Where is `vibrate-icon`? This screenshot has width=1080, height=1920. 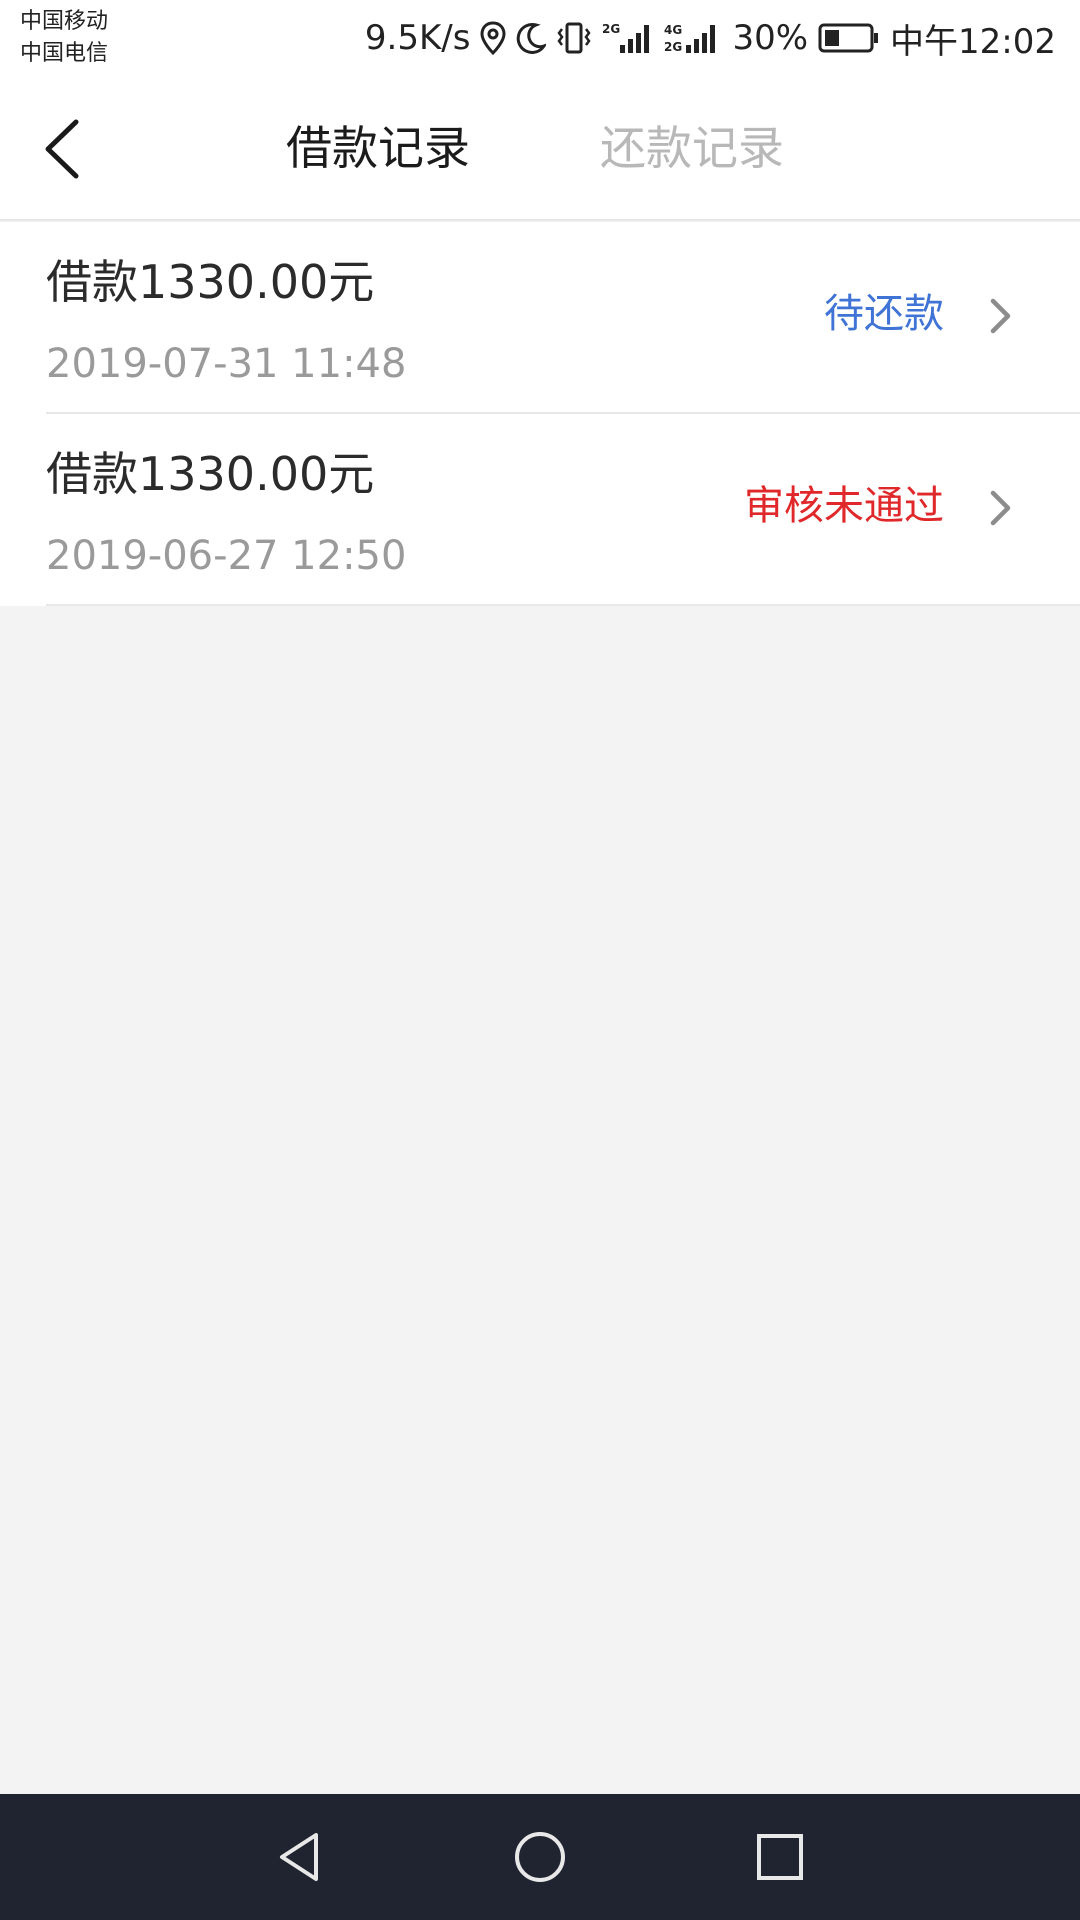 vibrate-icon is located at coordinates (574, 38).